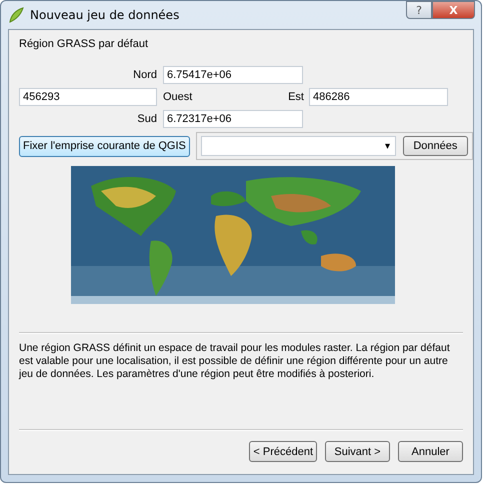 The height and width of the screenshot is (485, 484). I want to click on description-text: Une région GRASS définit un espace de travail pour les modules raster. La région par défaut est valable pour une localisation, il est possible de définir une région différente pour un autre jeu de données. Les paramètres d'une région peut être modifiés à posteriori., so click(235, 361).